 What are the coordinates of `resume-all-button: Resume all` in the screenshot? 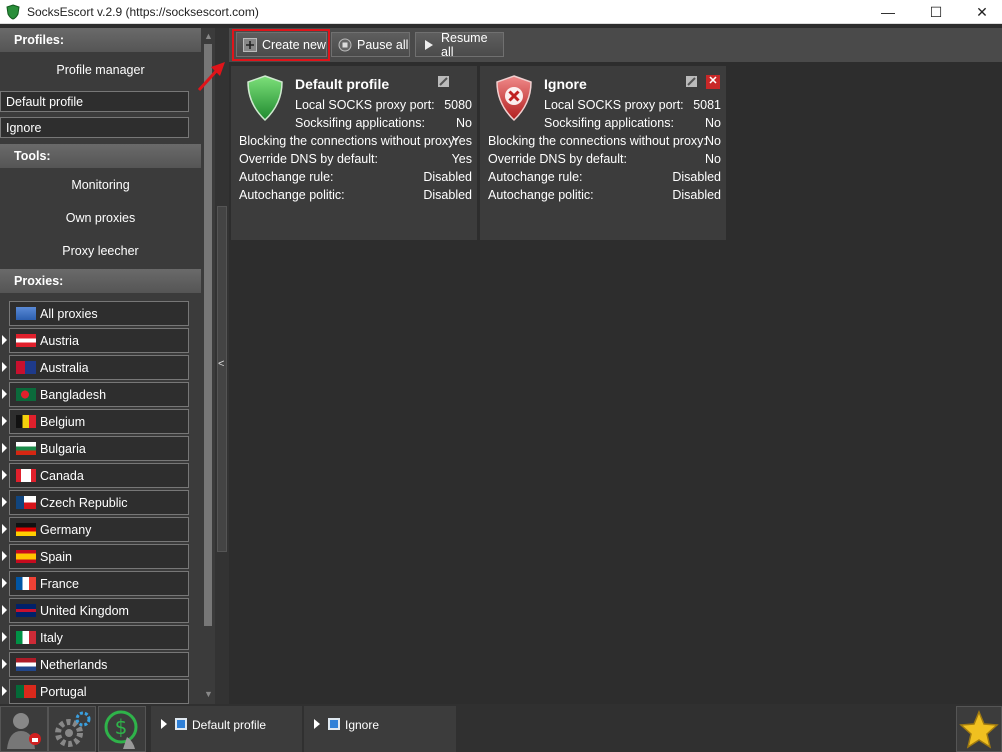 It's located at (459, 44).